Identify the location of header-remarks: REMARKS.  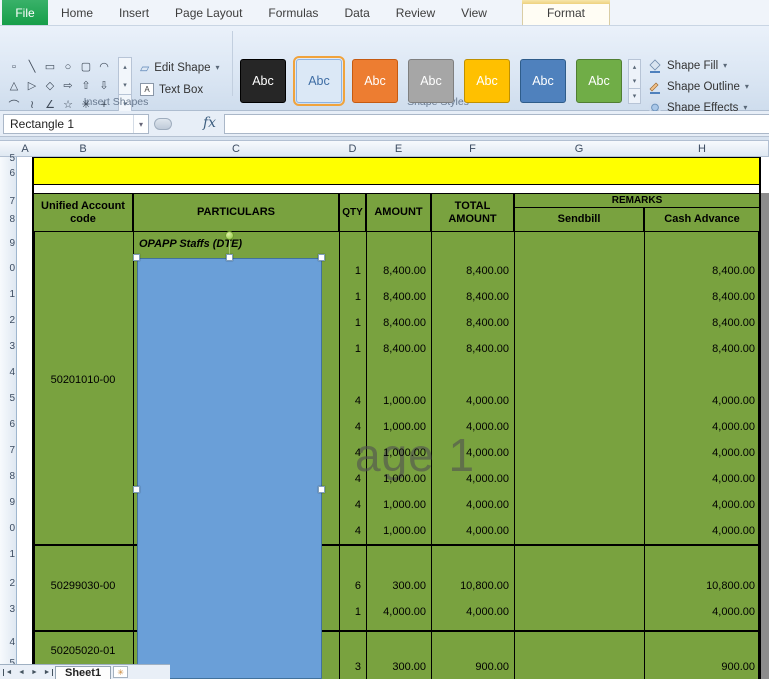
(637, 200).